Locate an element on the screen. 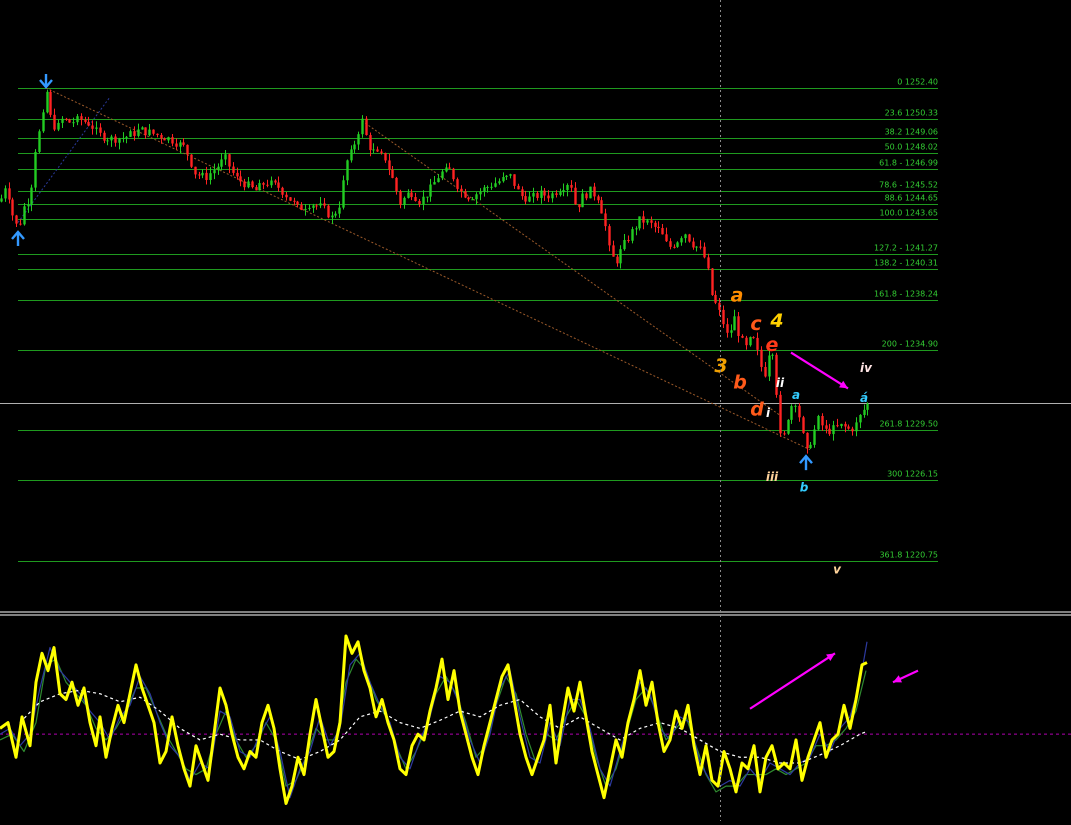  swing-low-arrow-icon is located at coordinates (806, 462).